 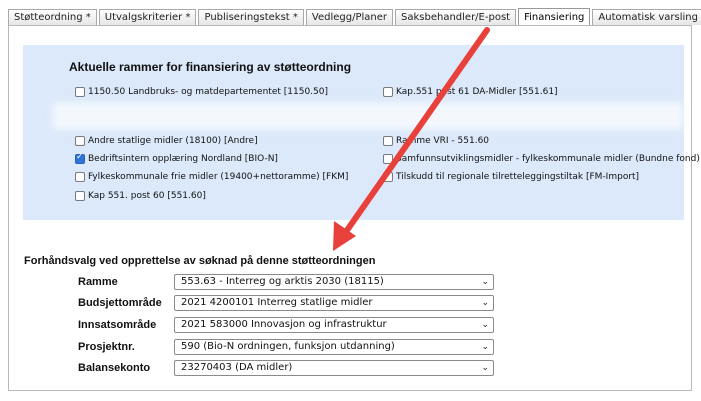 I want to click on tab-utvalgskriterier: Utvalgskriterier *, so click(x=147, y=17).